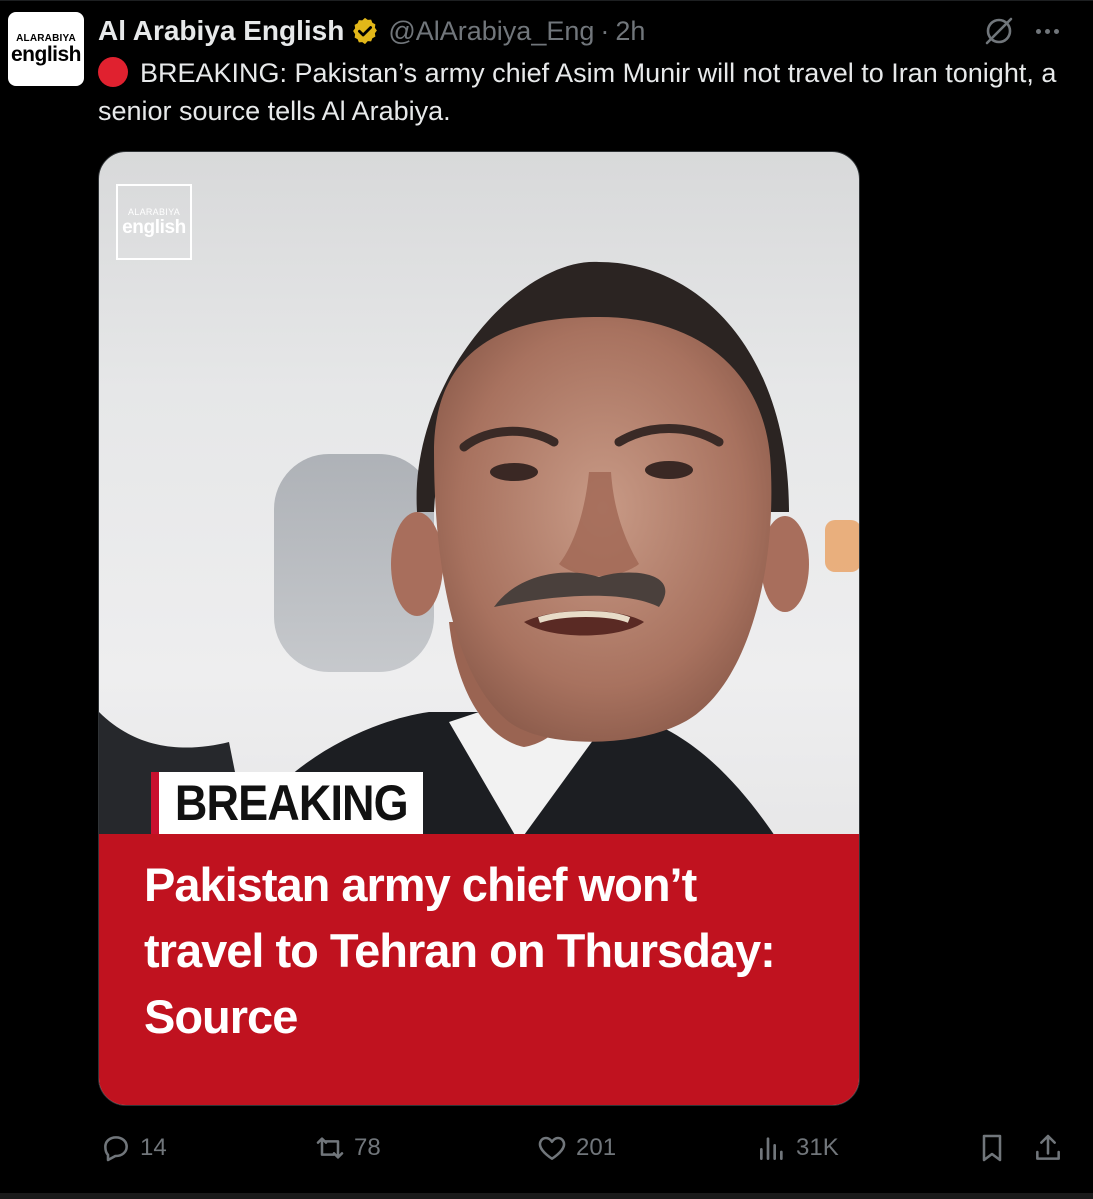 The image size is (1093, 1199). I want to click on like-count: 201, so click(596, 1147).